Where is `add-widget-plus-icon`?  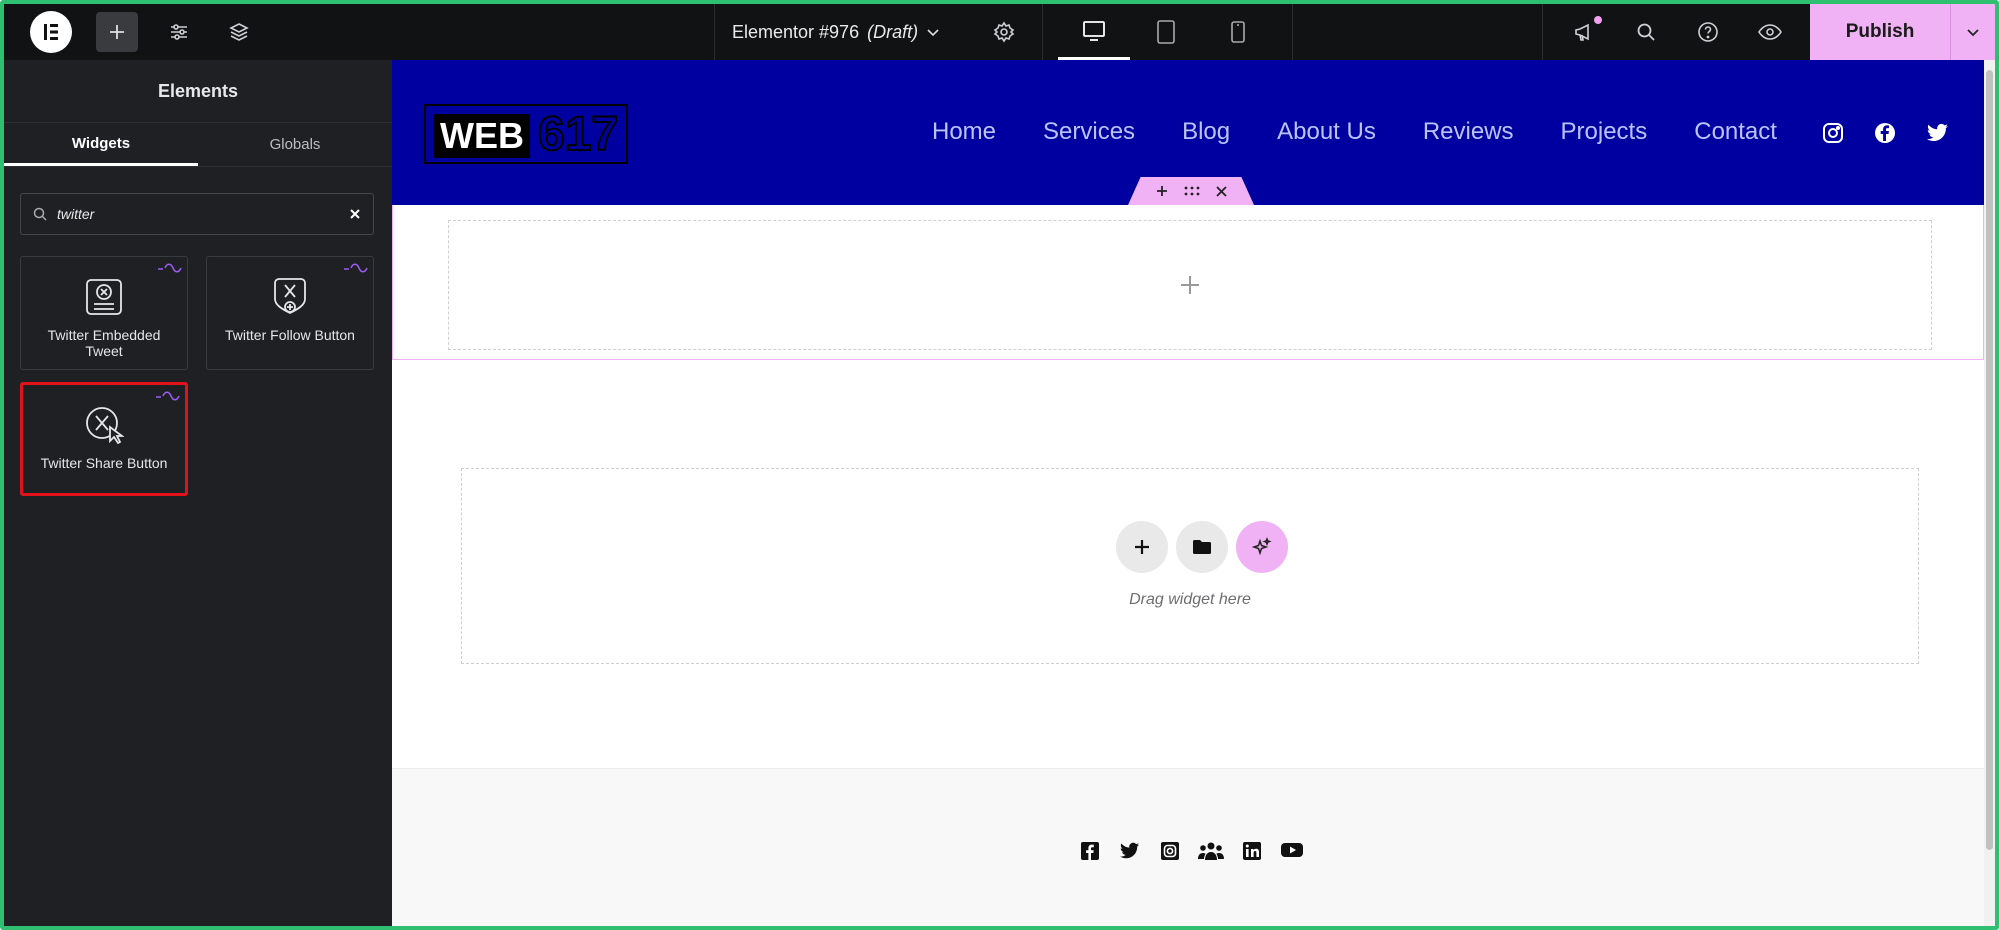
add-widget-plus-icon is located at coordinates (1190, 285).